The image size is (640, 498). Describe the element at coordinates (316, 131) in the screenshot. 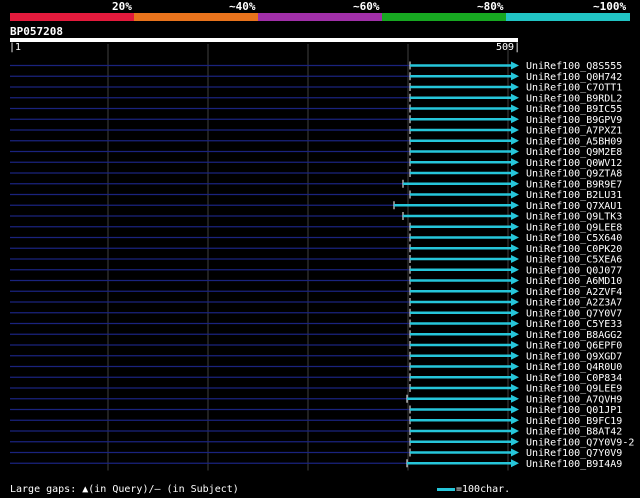

I see `hit-row: UniRef100_A7PXZ1` at that location.